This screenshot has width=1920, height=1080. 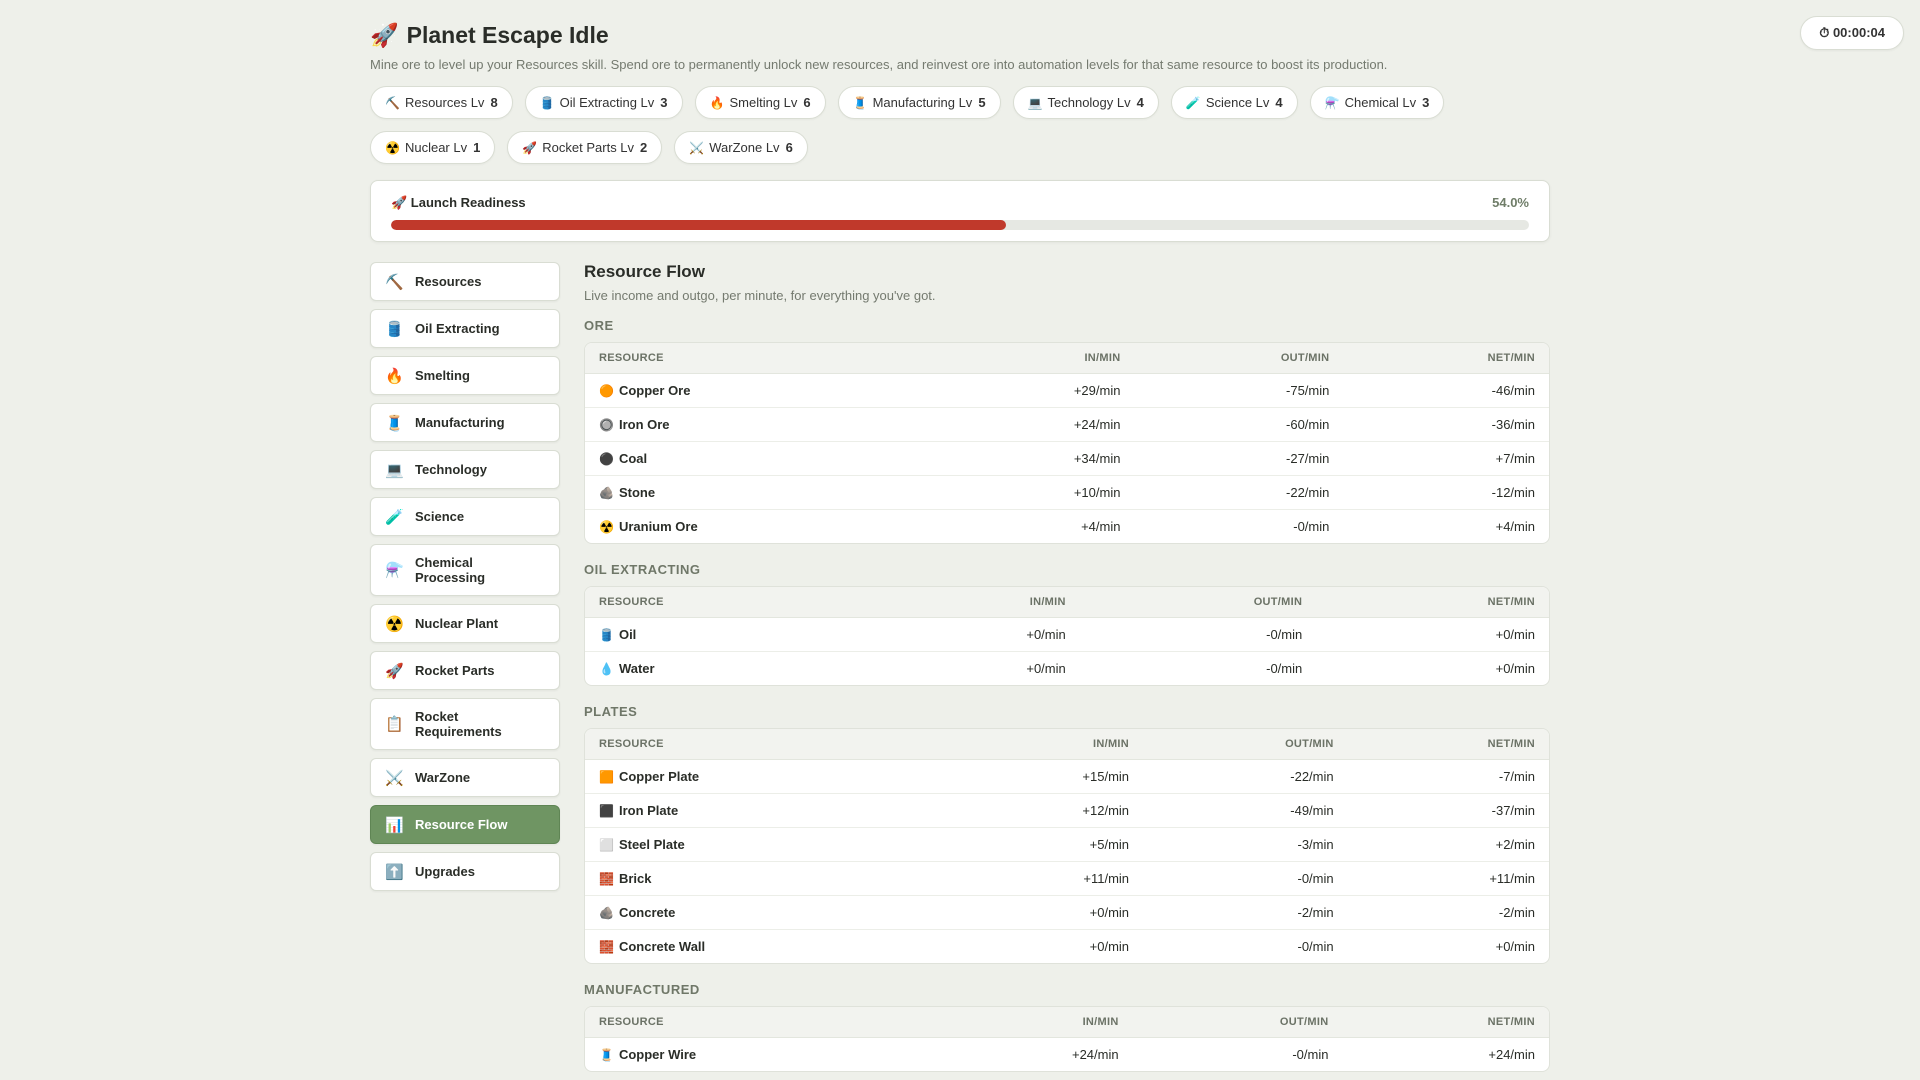 I want to click on skill-chip-label: Rocket Parts Lv, so click(x=588, y=147).